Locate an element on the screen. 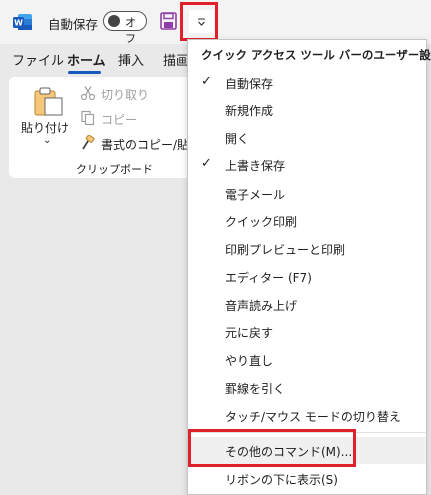 Image resolution: width=431 pixels, height=495 pixels. autosave-toggle: オフ is located at coordinates (125, 28).